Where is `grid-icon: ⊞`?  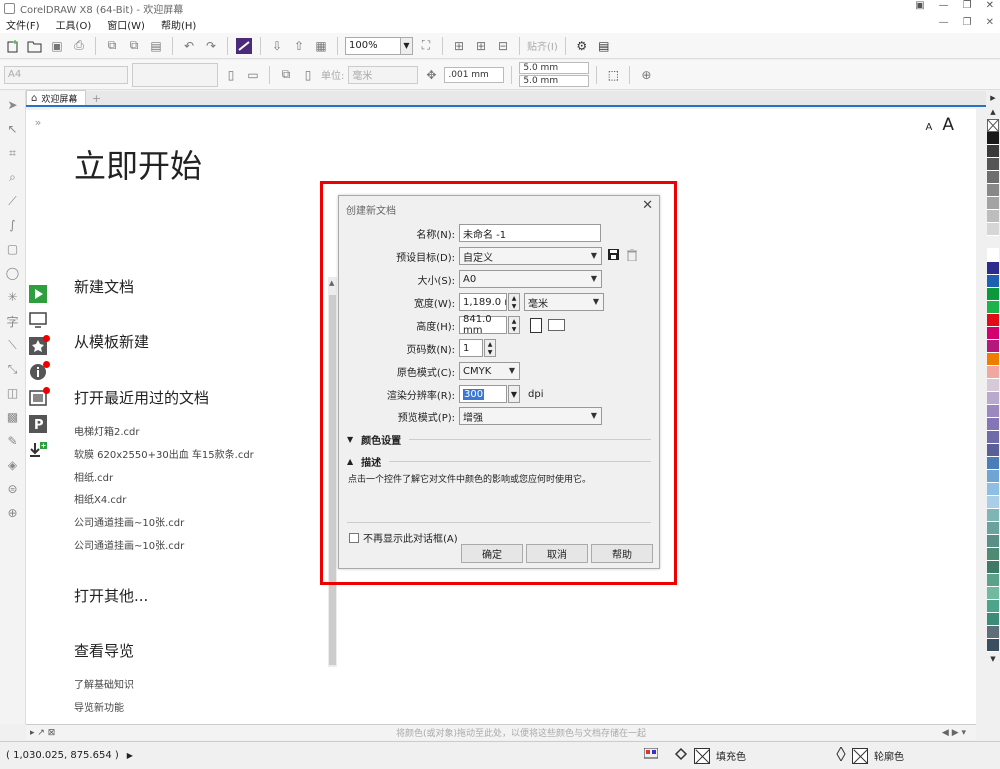
grid-icon: ⊞ is located at coordinates (481, 46).